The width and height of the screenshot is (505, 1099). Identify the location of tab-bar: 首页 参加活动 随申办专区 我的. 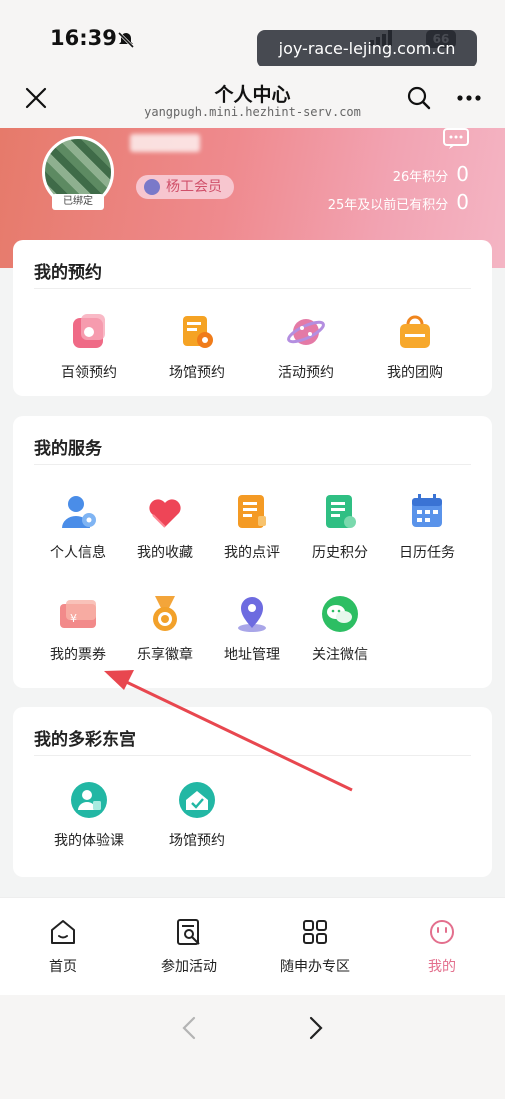
(252, 946).